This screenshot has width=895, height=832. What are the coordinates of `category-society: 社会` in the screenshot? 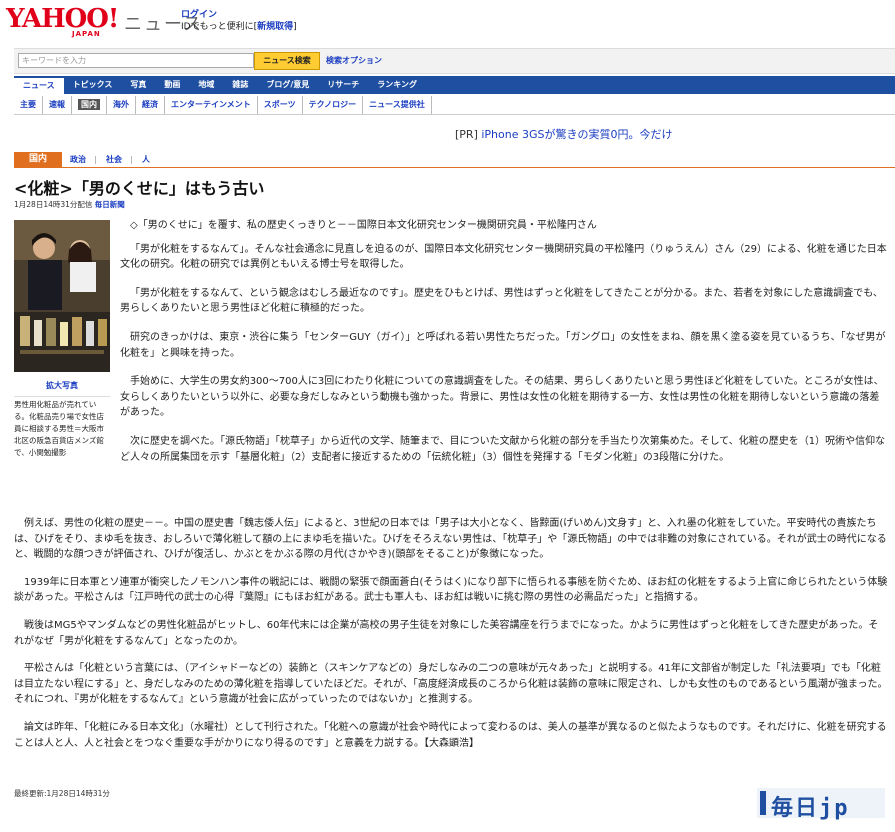 It's located at (114, 159).